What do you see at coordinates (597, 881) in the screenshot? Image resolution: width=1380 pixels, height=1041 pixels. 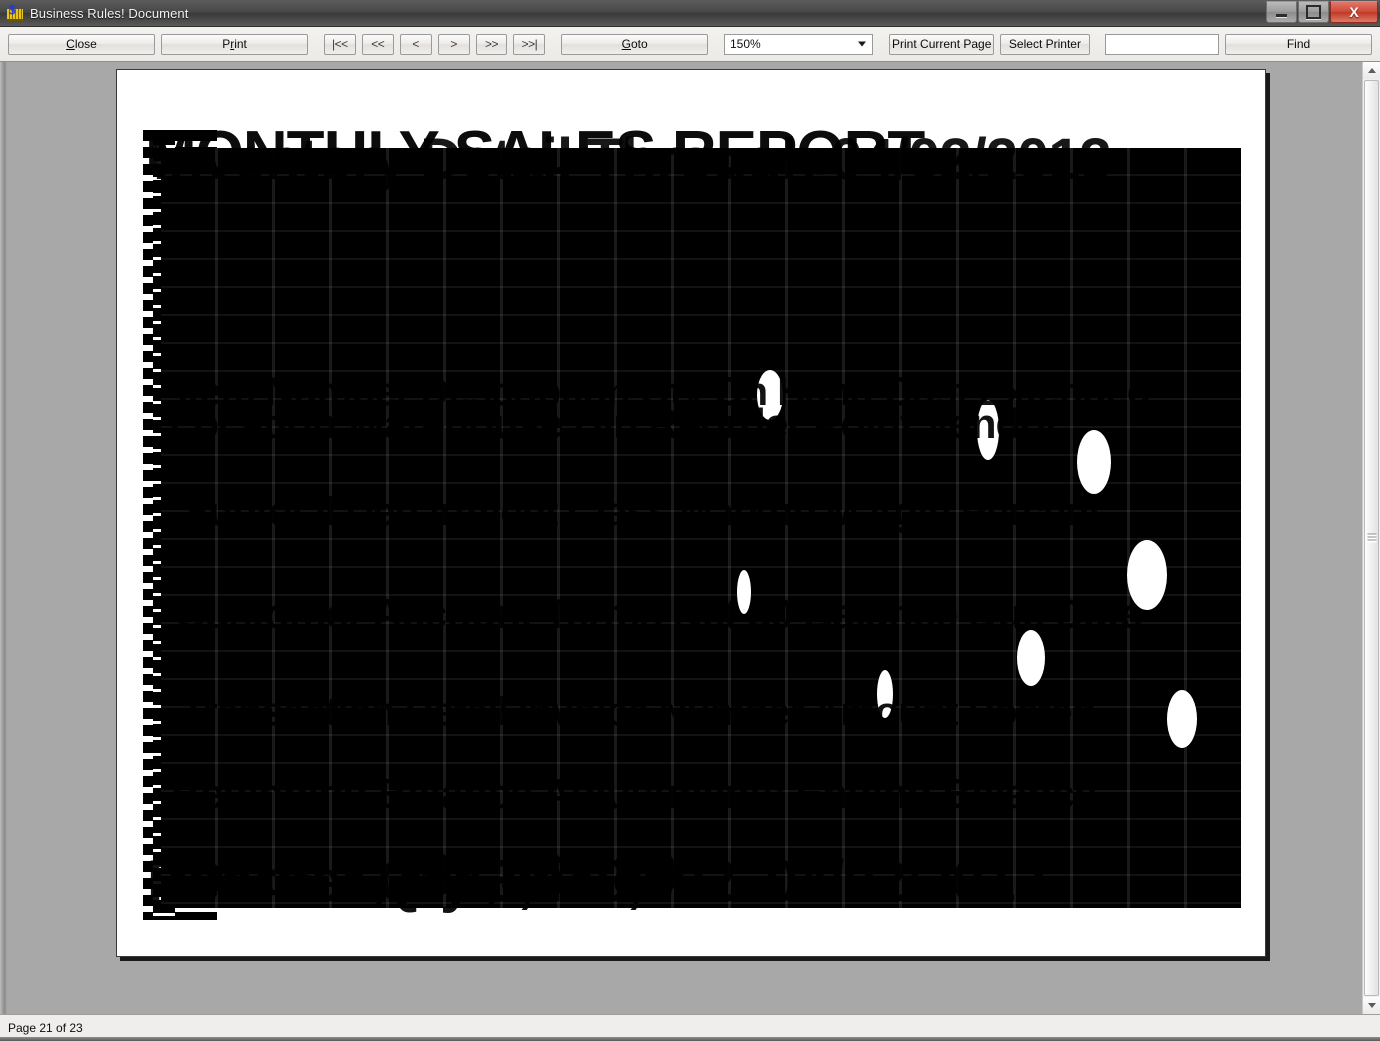 I see `page-footer-overlay-row: Reorder Qty 3,448,502. 04/02/2013` at bounding box center [597, 881].